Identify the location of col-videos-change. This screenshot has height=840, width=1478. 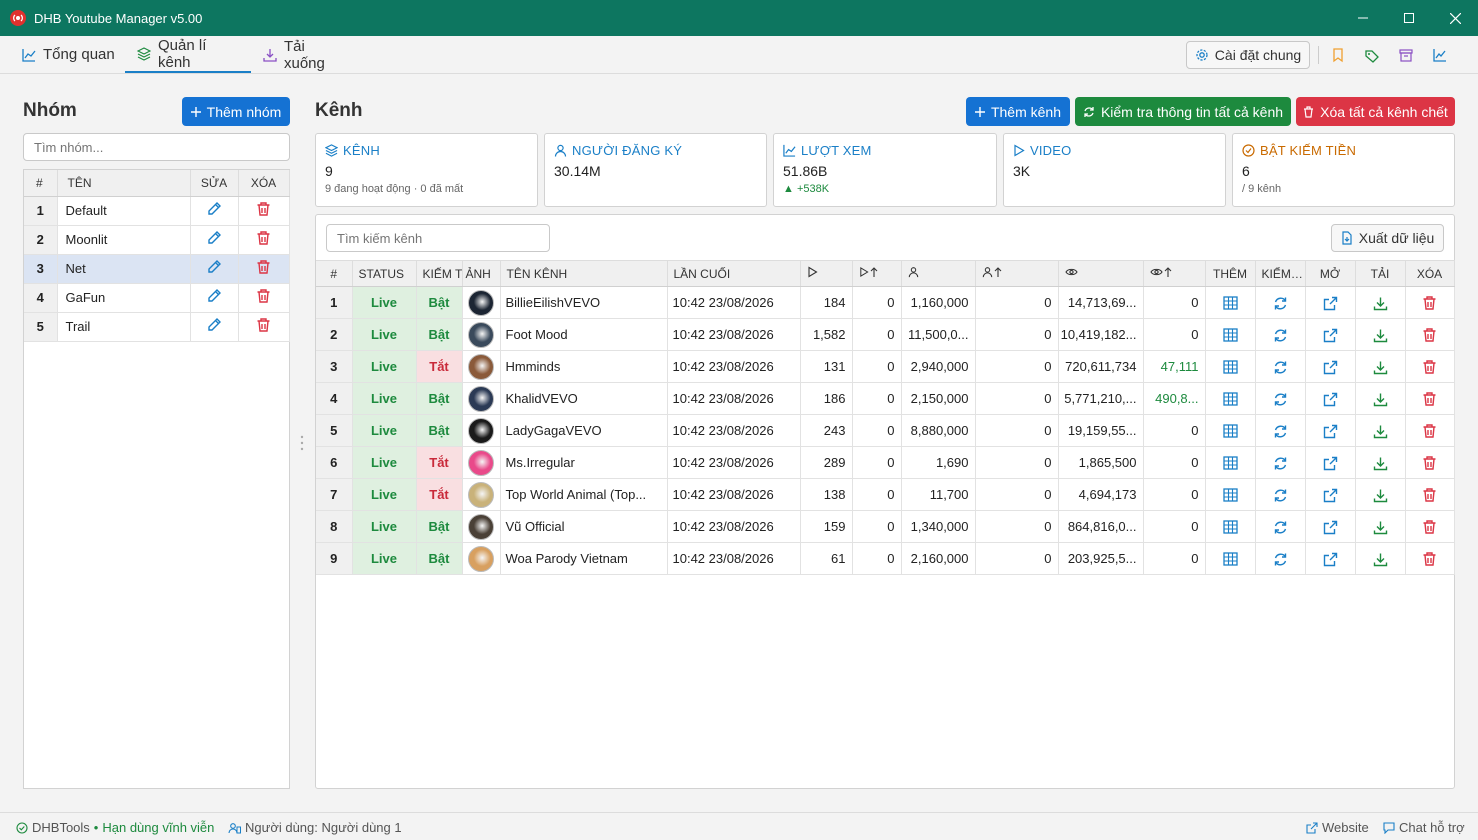
(877, 273).